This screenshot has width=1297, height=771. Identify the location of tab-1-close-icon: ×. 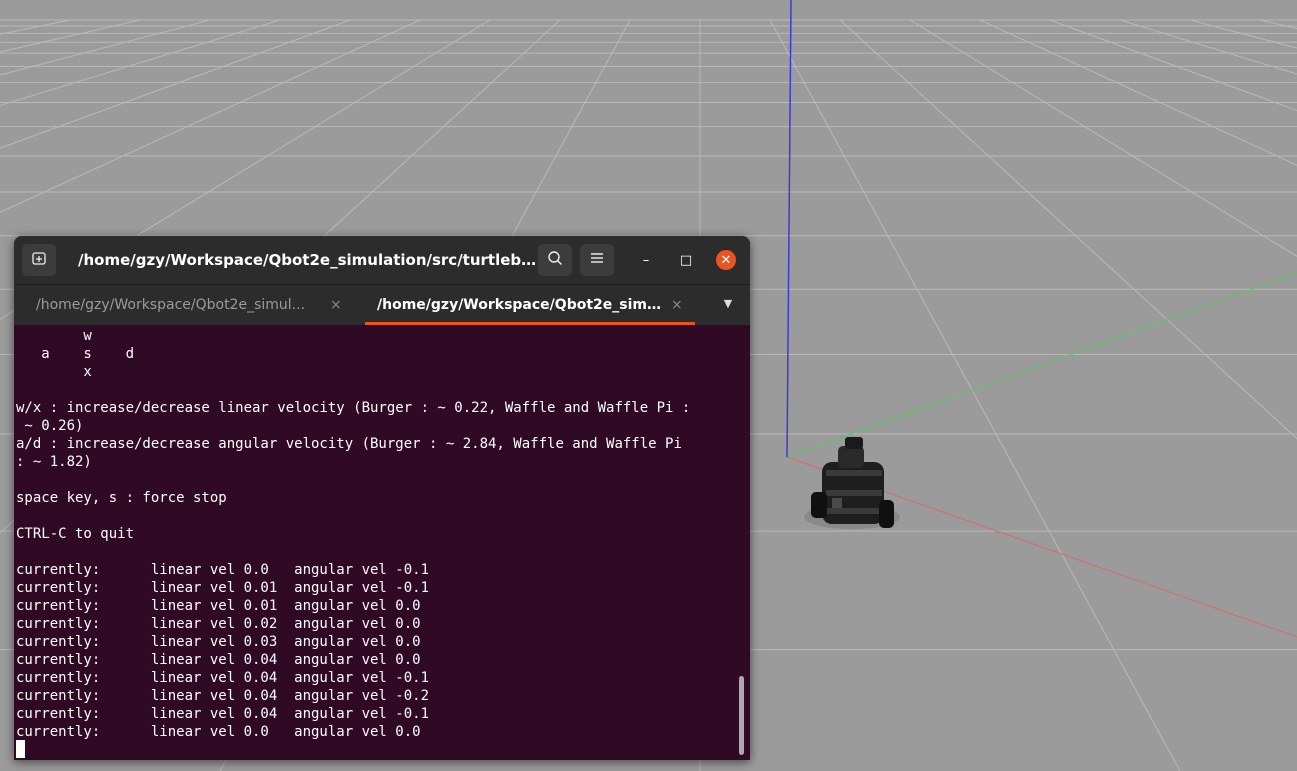
(336, 305).